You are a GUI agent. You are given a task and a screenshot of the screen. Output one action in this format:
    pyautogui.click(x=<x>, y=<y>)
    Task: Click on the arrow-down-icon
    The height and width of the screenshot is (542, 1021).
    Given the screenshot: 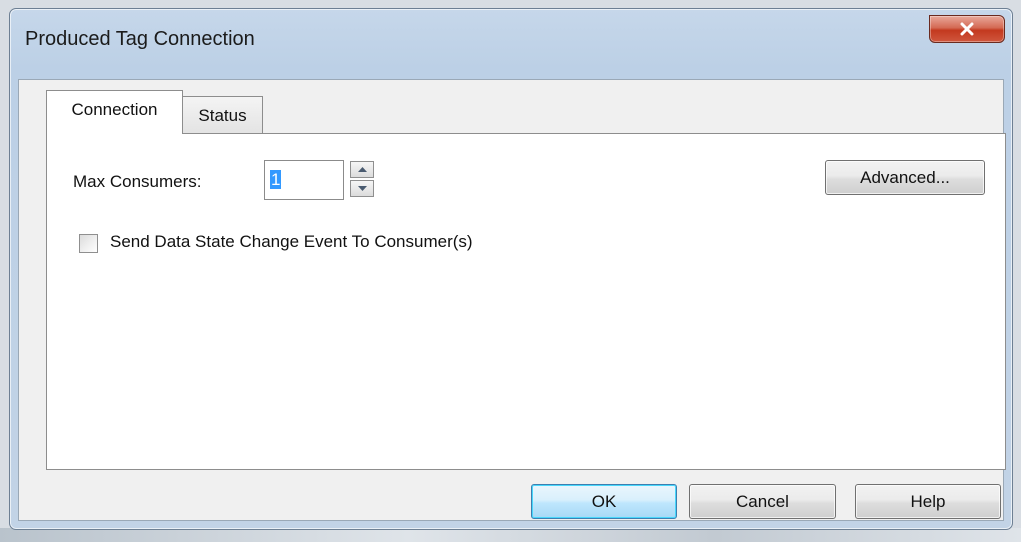 What is the action you would take?
    pyautogui.click(x=362, y=188)
    